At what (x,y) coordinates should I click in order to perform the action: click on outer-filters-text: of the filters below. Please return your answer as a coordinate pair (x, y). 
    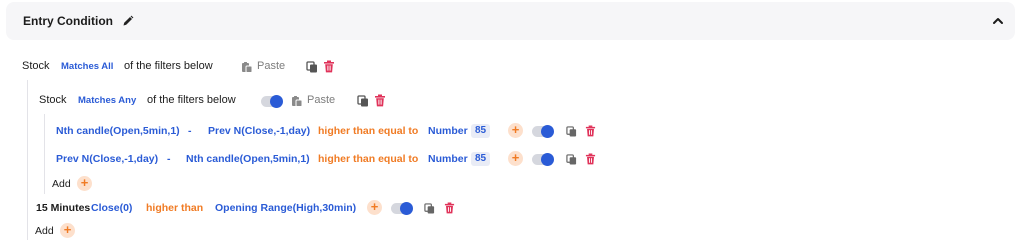
    Looking at the image, I should click on (168, 66).